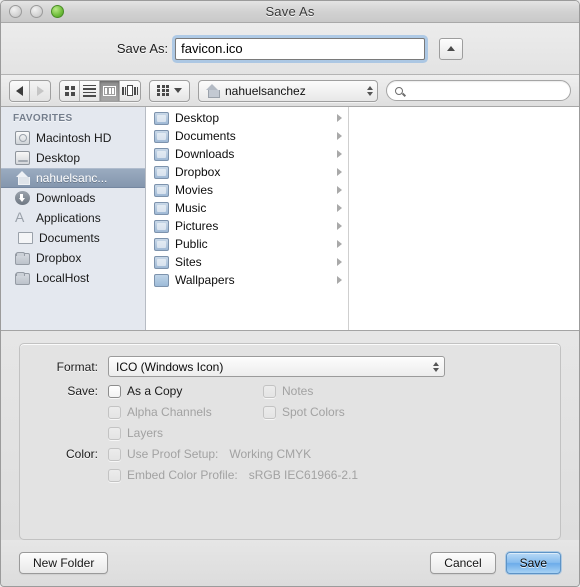 The height and width of the screenshot is (587, 580). Describe the element at coordinates (247, 208) in the screenshot. I see `file-row: Music` at that location.